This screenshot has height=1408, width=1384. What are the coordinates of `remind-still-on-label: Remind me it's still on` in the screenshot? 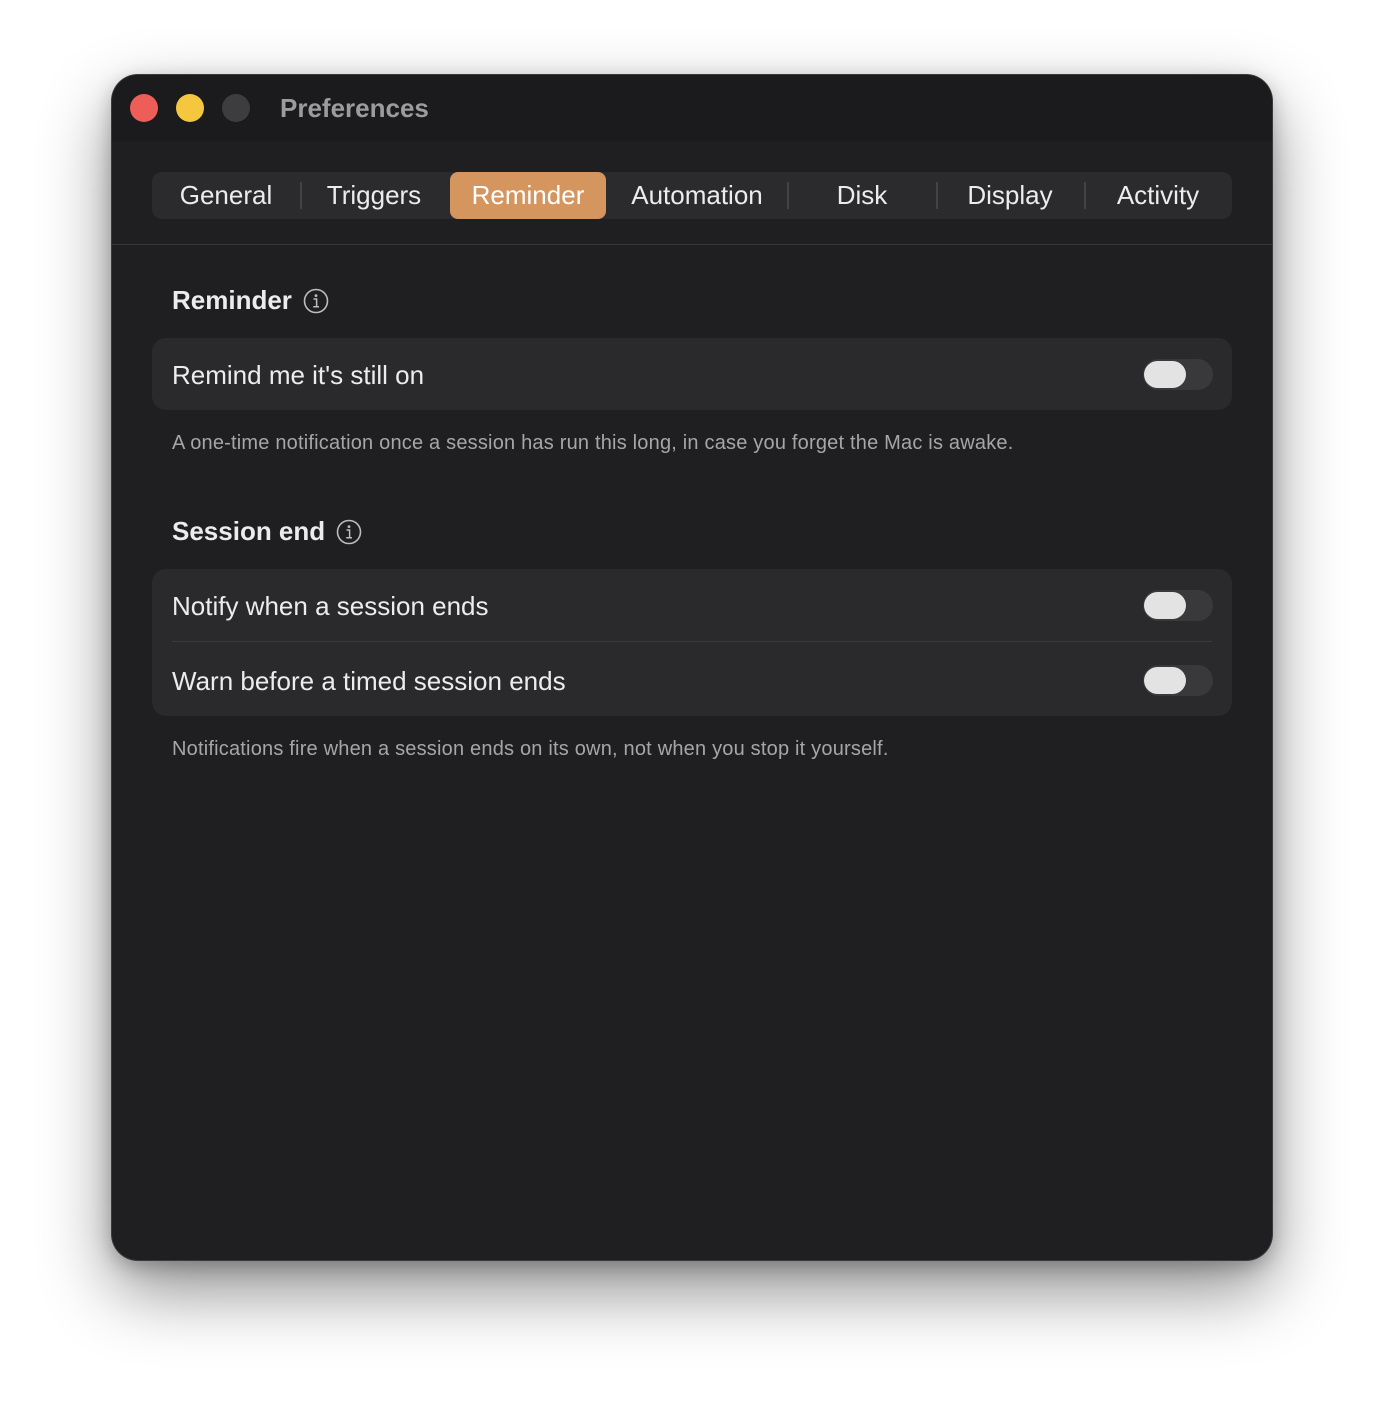 It's located at (298, 375).